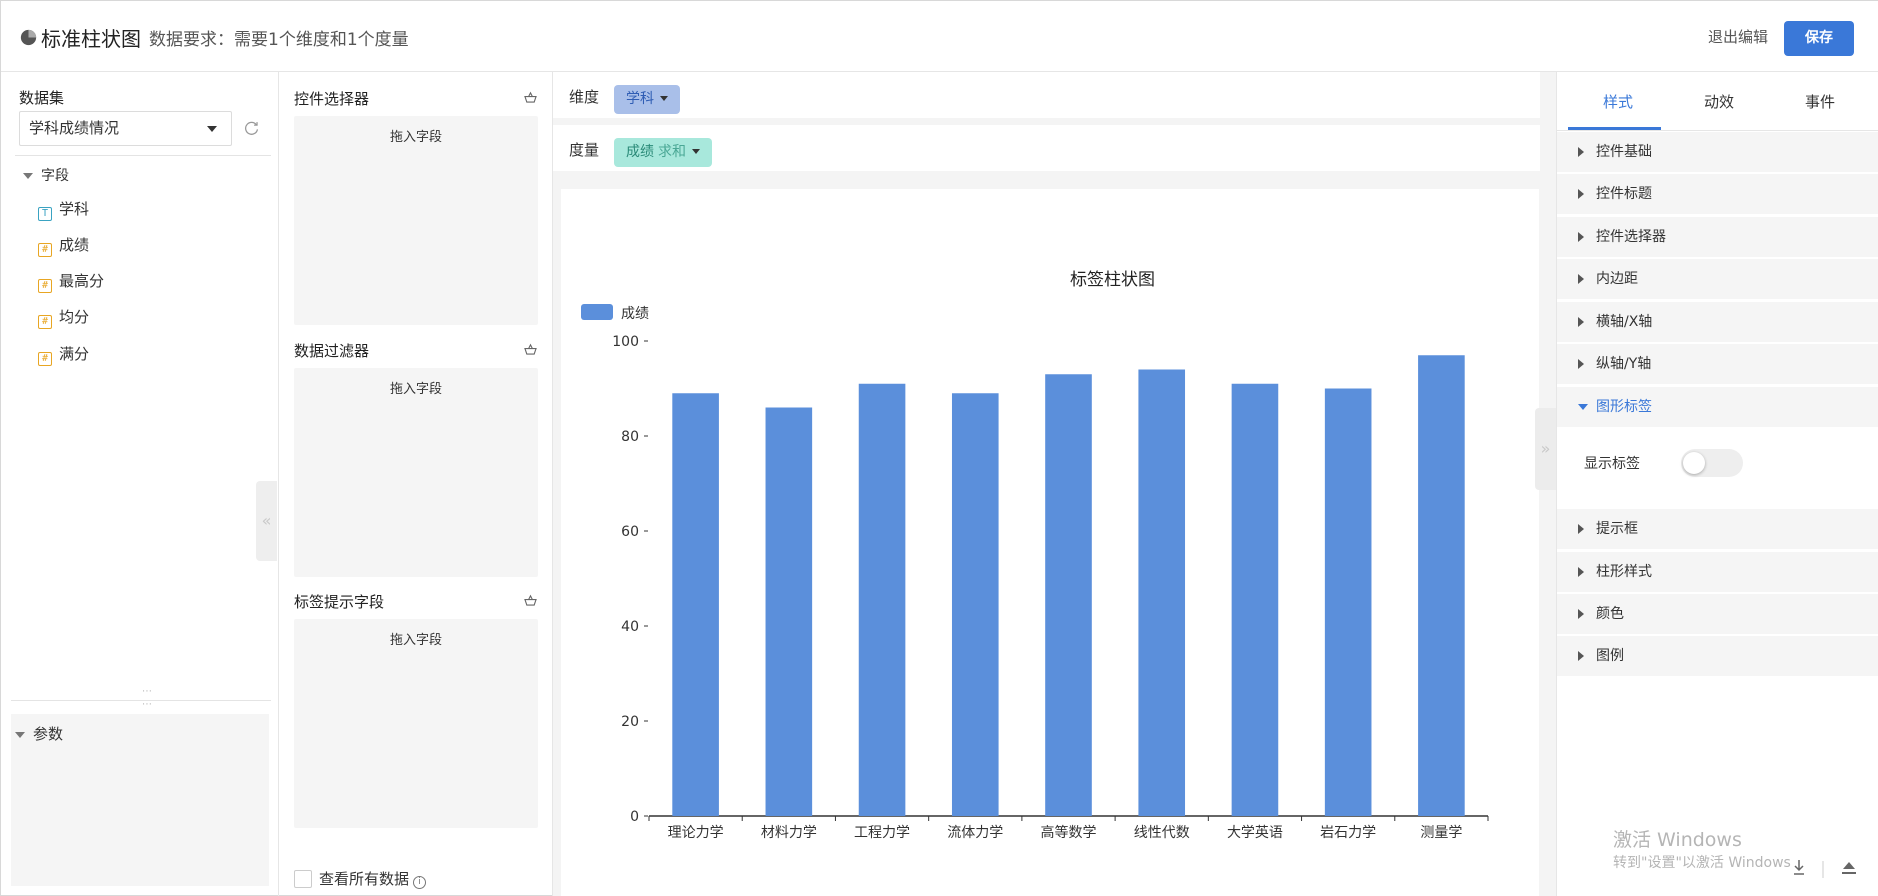 This screenshot has width=1878, height=896. I want to click on dimension-pill: 学科, so click(647, 99).